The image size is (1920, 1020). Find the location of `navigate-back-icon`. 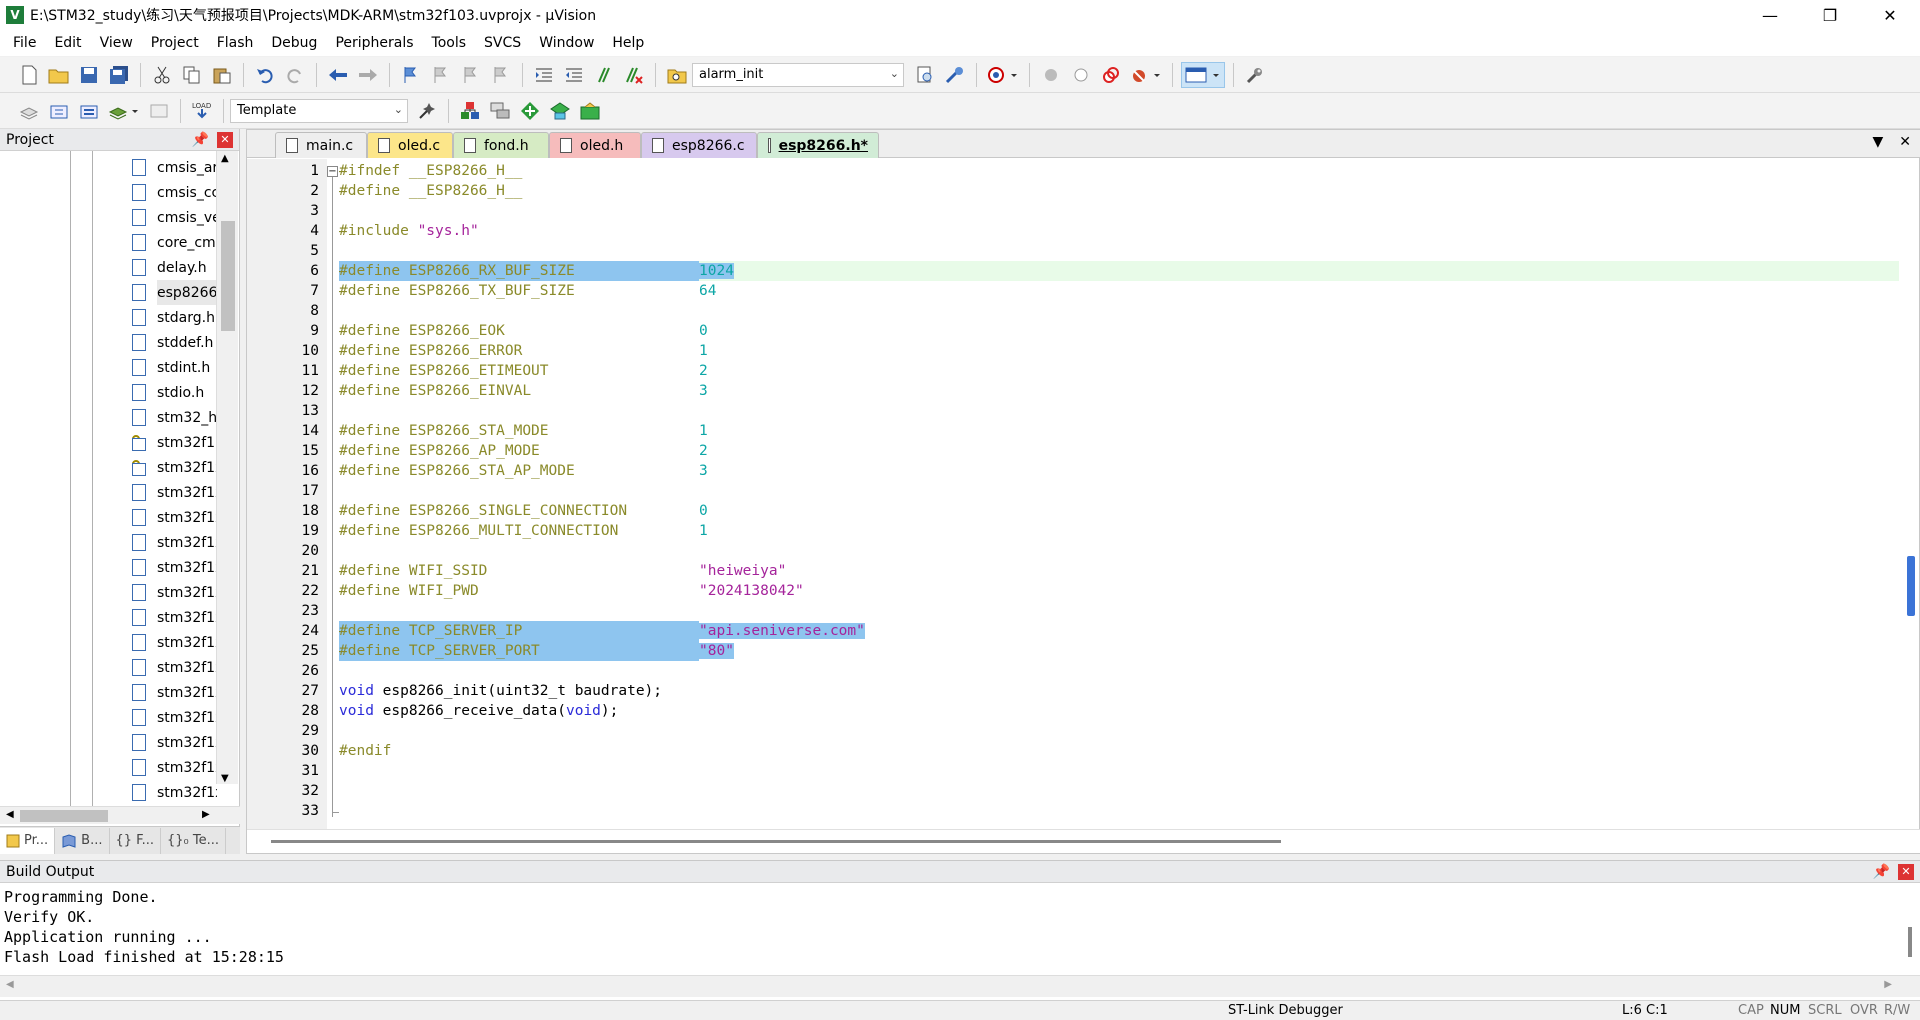

navigate-back-icon is located at coordinates (338, 75).